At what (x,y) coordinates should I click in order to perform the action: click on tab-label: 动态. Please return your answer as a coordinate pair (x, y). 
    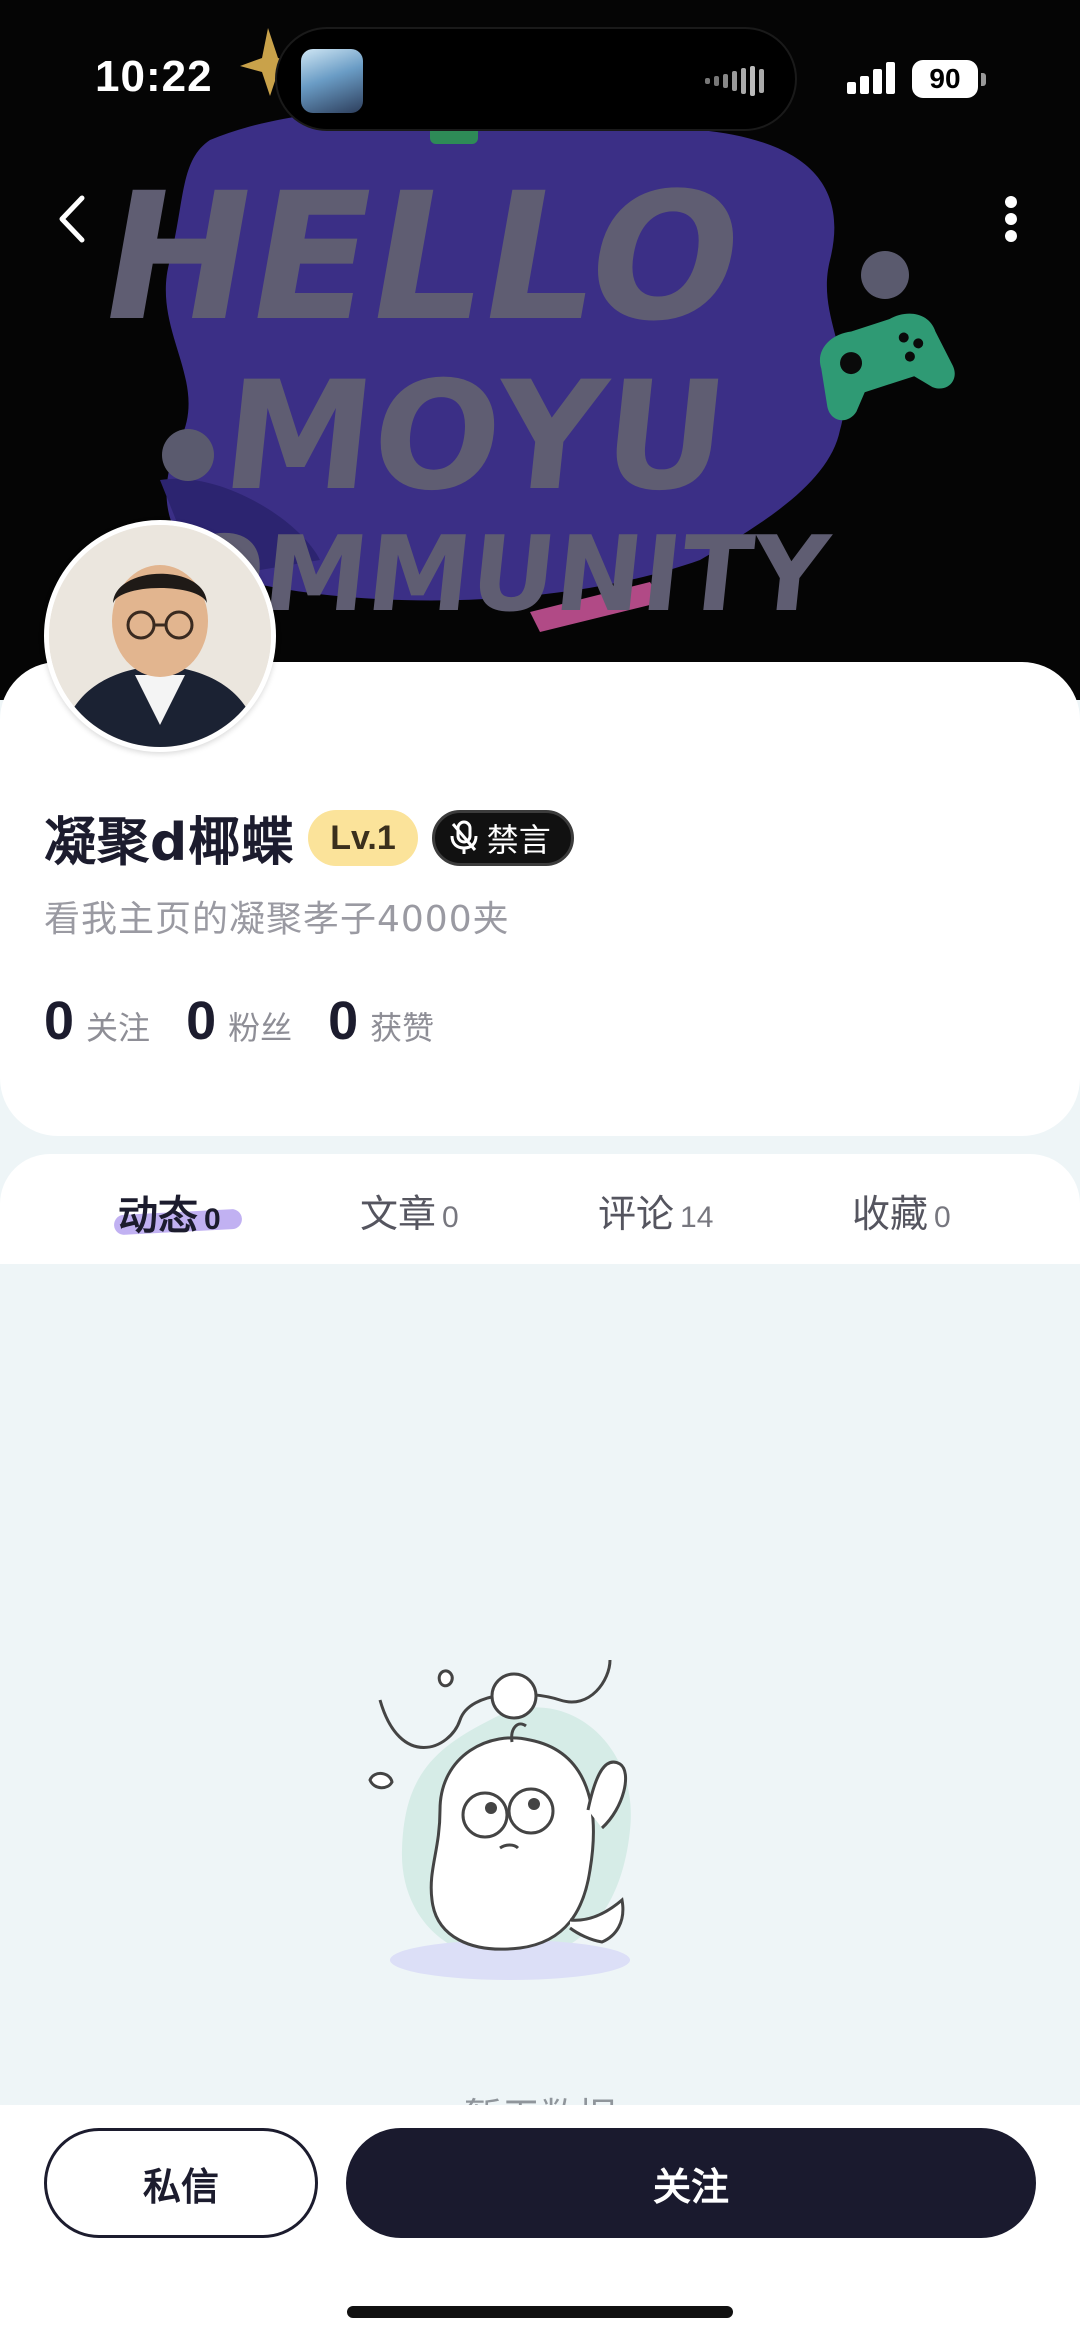
    Looking at the image, I should click on (158, 1216).